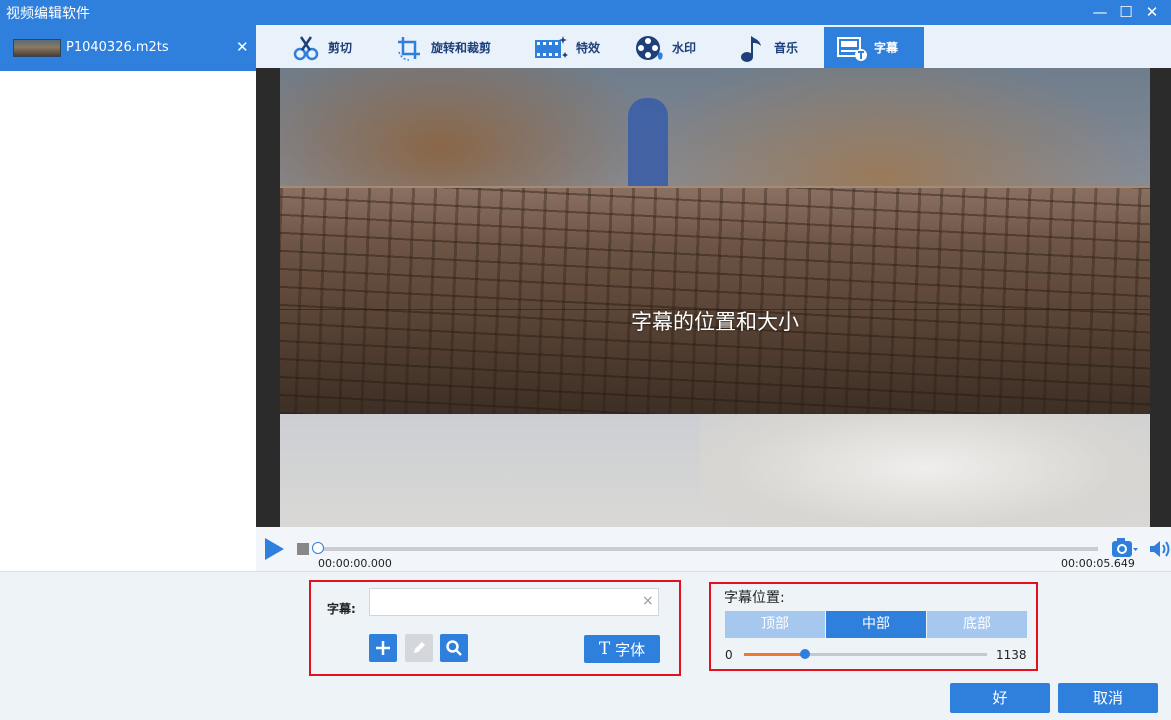 This screenshot has height=720, width=1171. Describe the element at coordinates (630, 649) in the screenshot. I see `font-button-label: 字体` at that location.